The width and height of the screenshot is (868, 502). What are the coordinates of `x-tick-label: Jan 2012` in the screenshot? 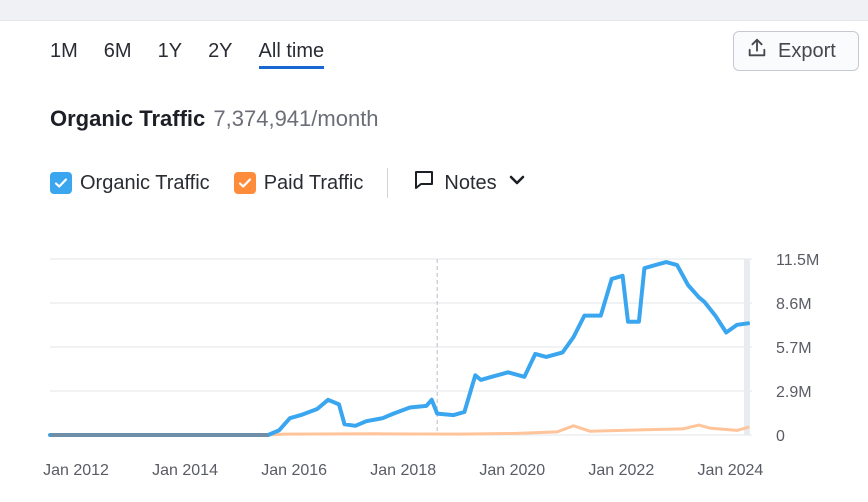 It's located at (76, 470).